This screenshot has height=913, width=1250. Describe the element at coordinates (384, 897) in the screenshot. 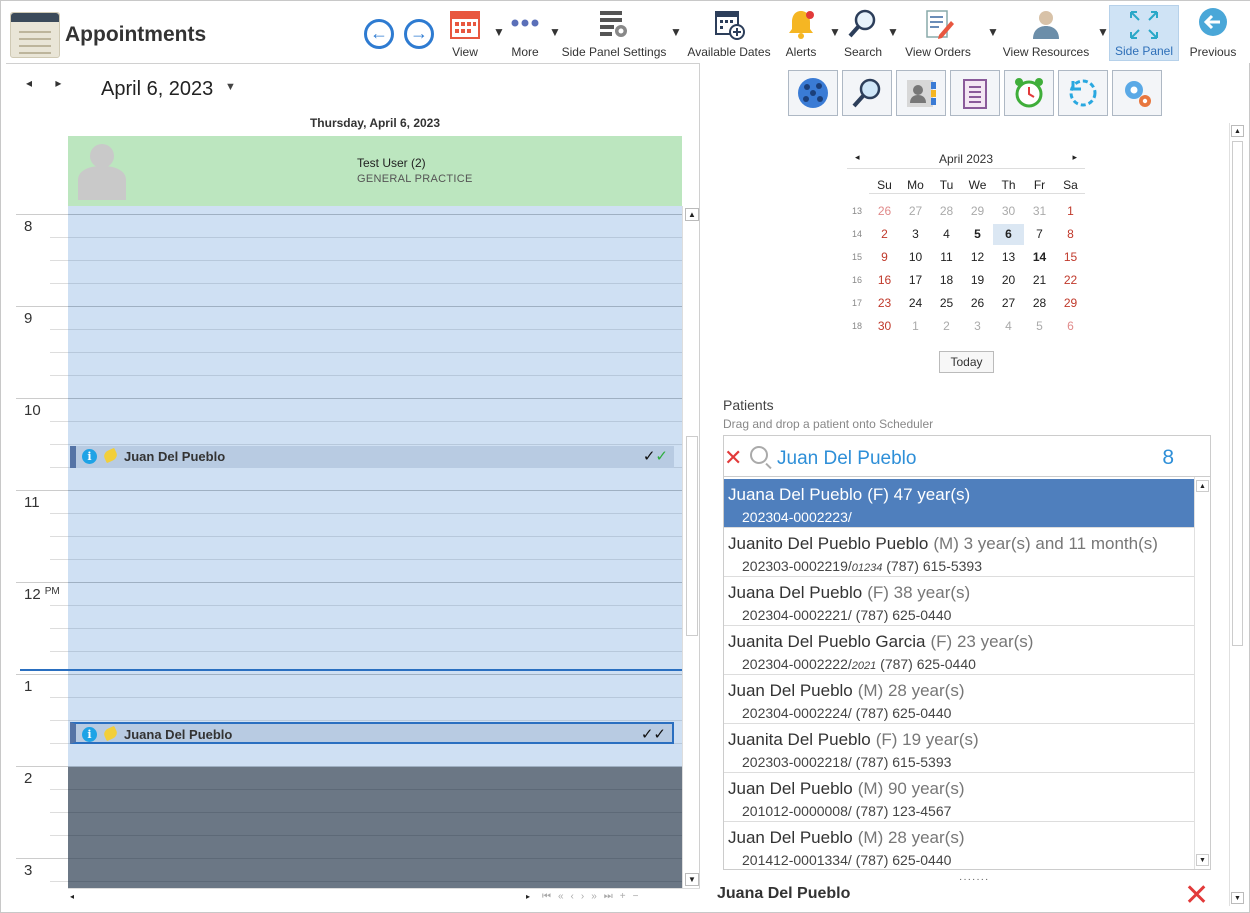

I see `grid-horizontal-scrollbar: ◂ ▸ ⏮«‹›»⏭+−` at that location.